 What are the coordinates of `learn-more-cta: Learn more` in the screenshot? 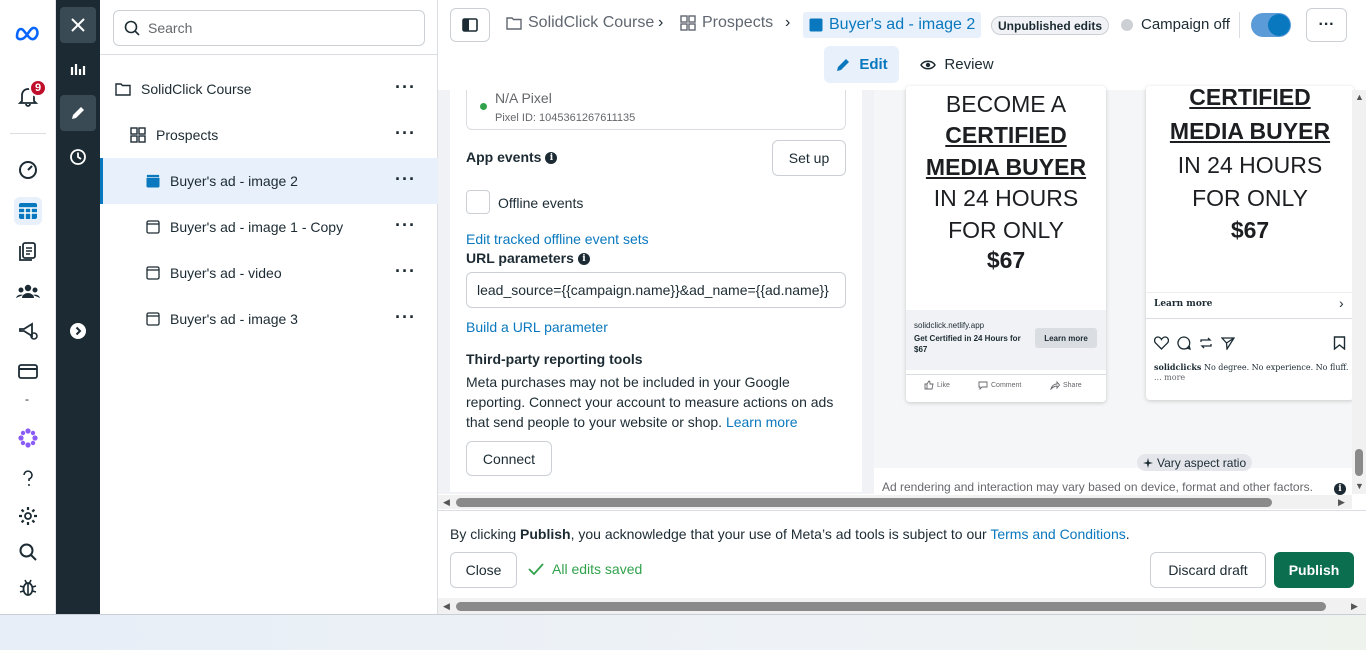 It's located at (1066, 338).